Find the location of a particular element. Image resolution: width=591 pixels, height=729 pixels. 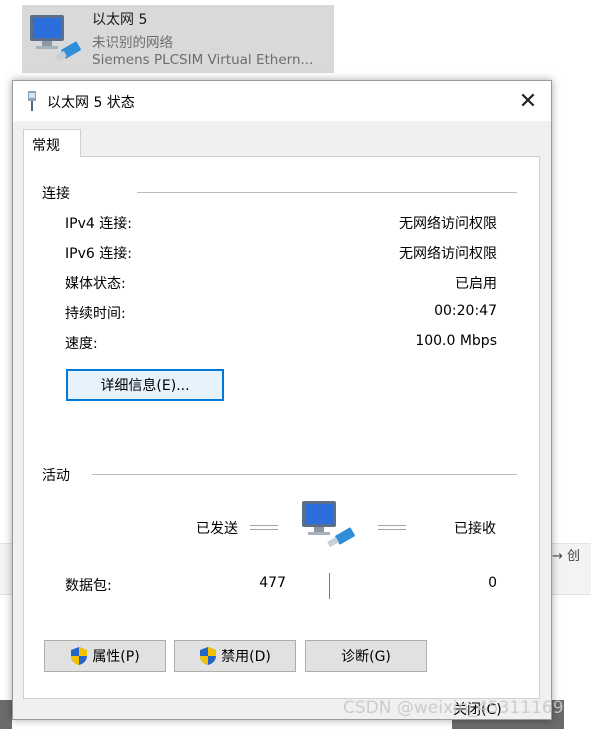

close-icon: ✕ is located at coordinates (528, 101).